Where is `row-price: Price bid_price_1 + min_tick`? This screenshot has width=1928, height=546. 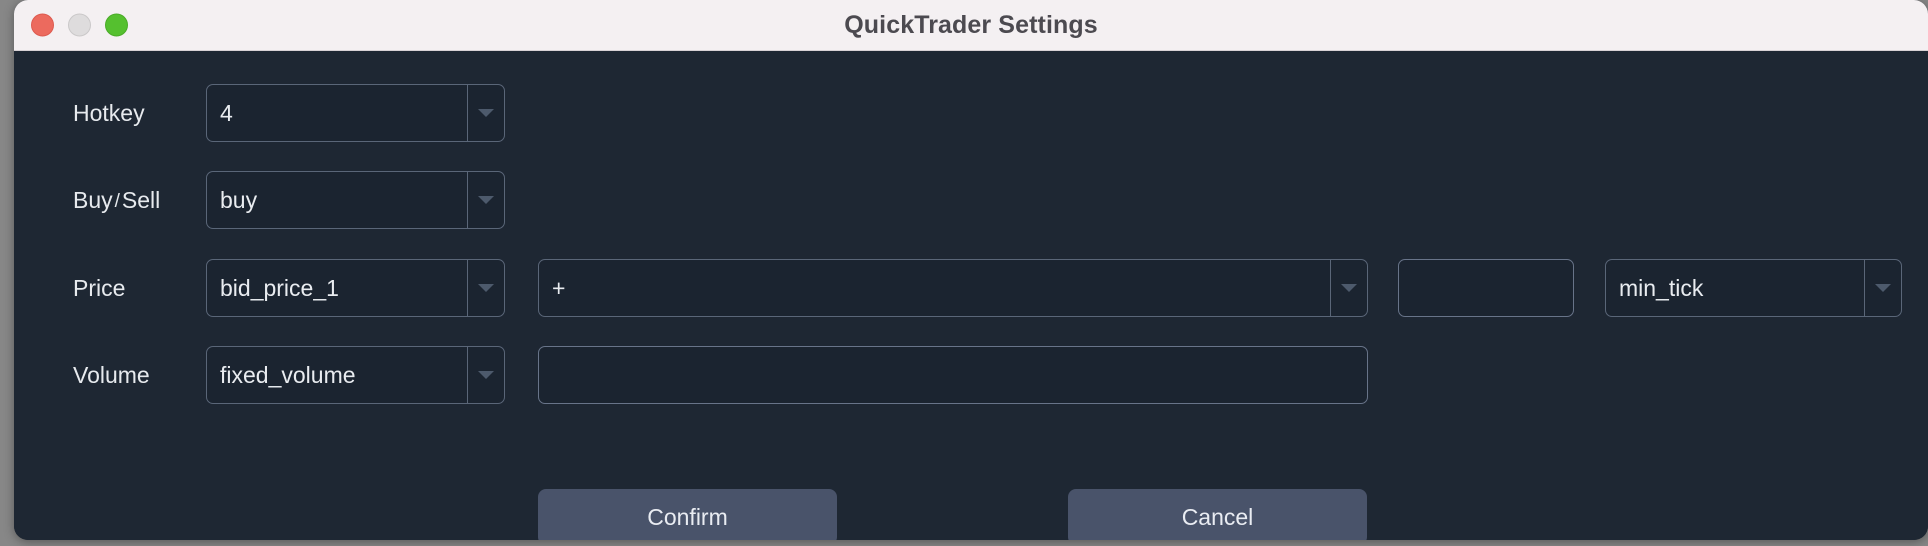
row-price: Price bid_price_1 + min_tick is located at coordinates (971, 288).